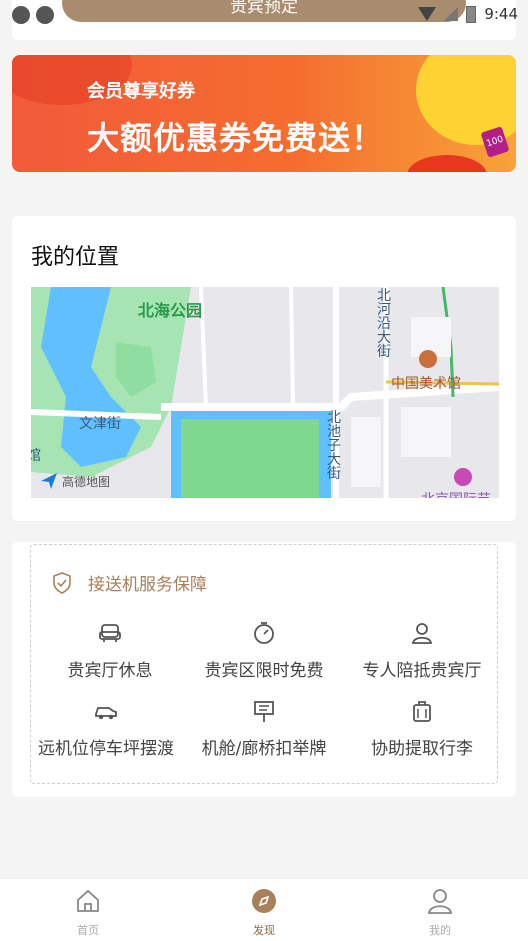 Image resolution: width=528 pixels, height=941 pixels. Describe the element at coordinates (62, 582) in the screenshot. I see `shield-check-icon` at that location.